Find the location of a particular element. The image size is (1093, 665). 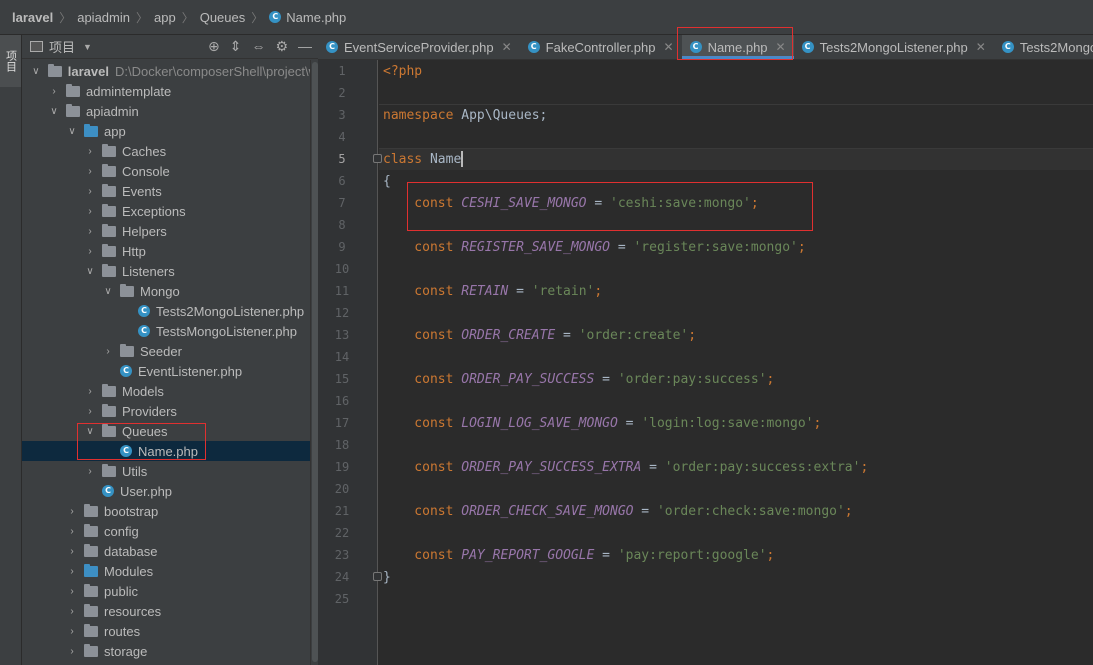

tree-item: › public is located at coordinates (170, 591).